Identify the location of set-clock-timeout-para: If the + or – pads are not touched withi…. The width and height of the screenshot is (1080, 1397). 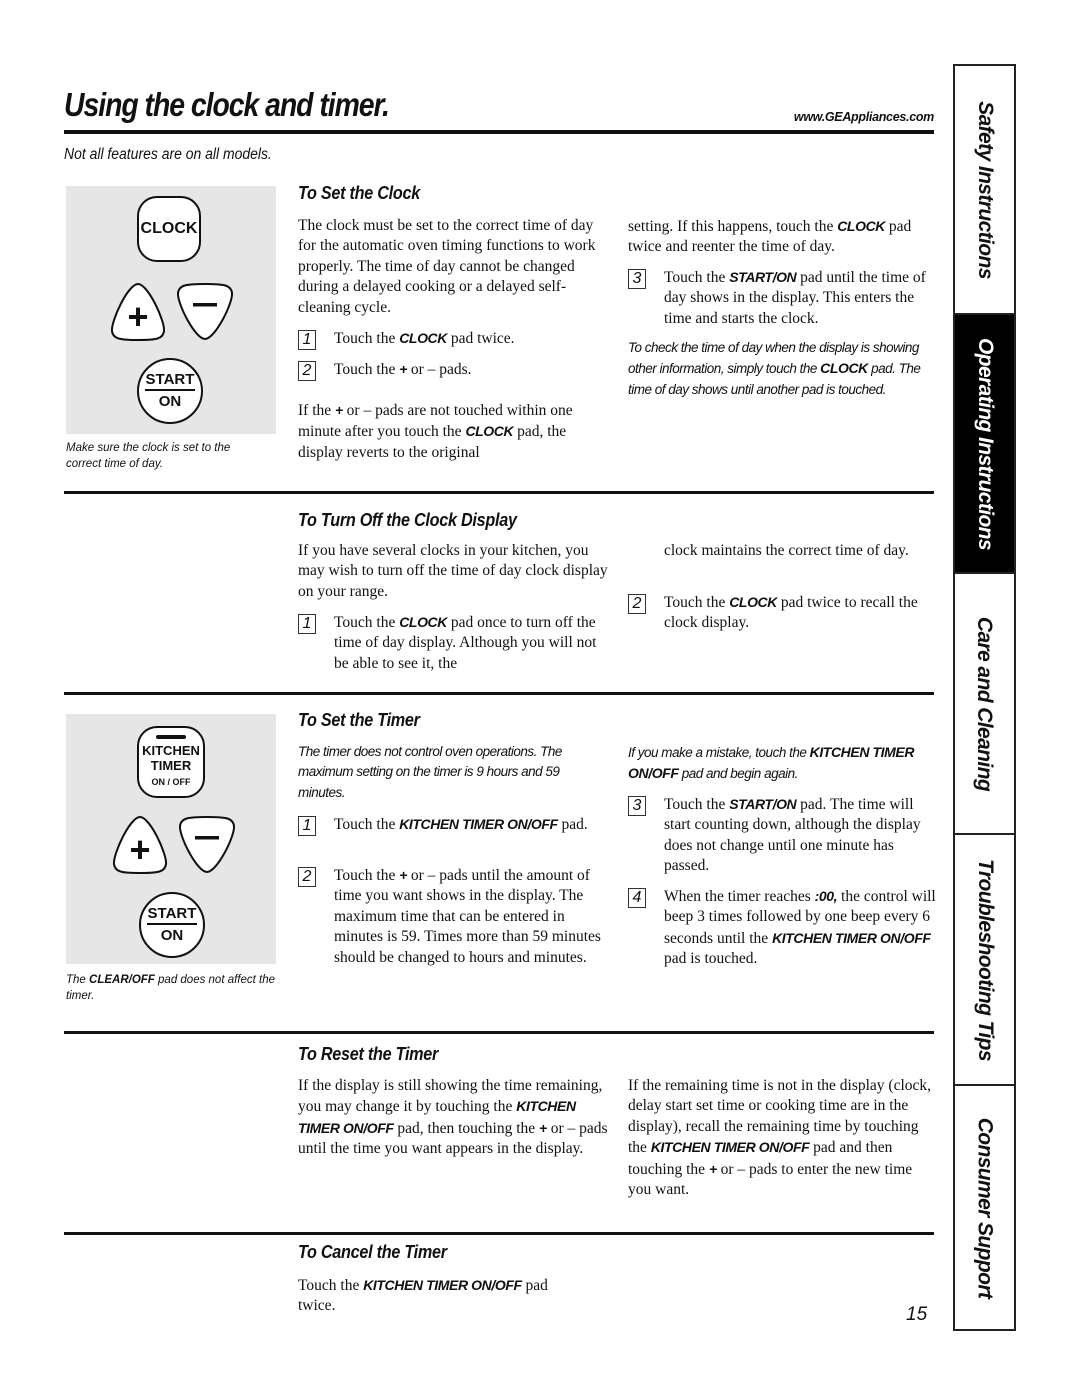
(450, 431).